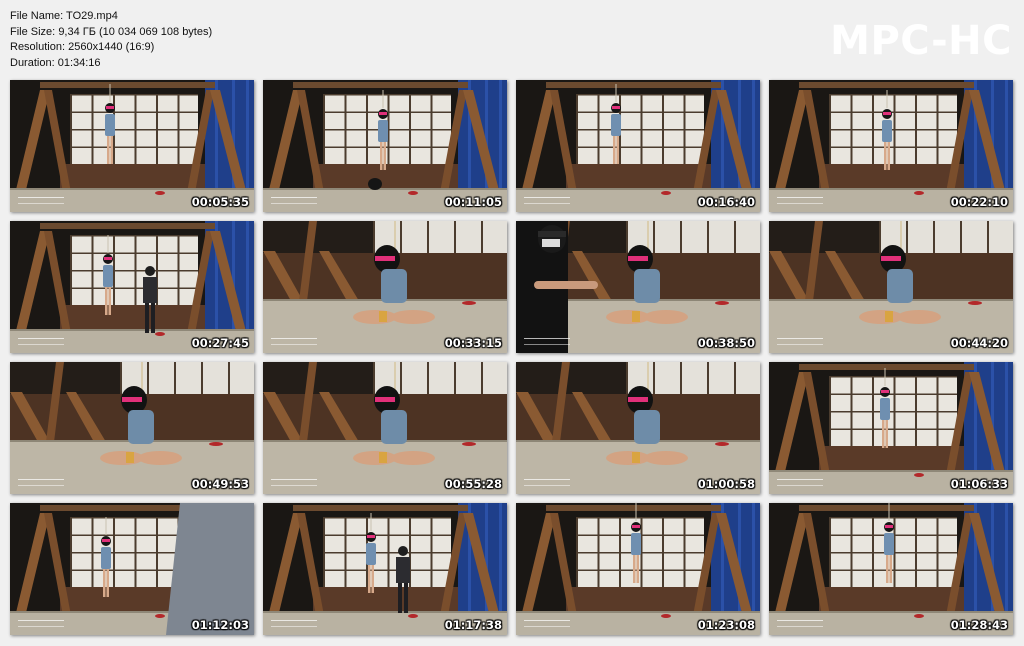 The width and height of the screenshot is (1024, 646). I want to click on thumbnail: 01:06:33, so click(891, 428).